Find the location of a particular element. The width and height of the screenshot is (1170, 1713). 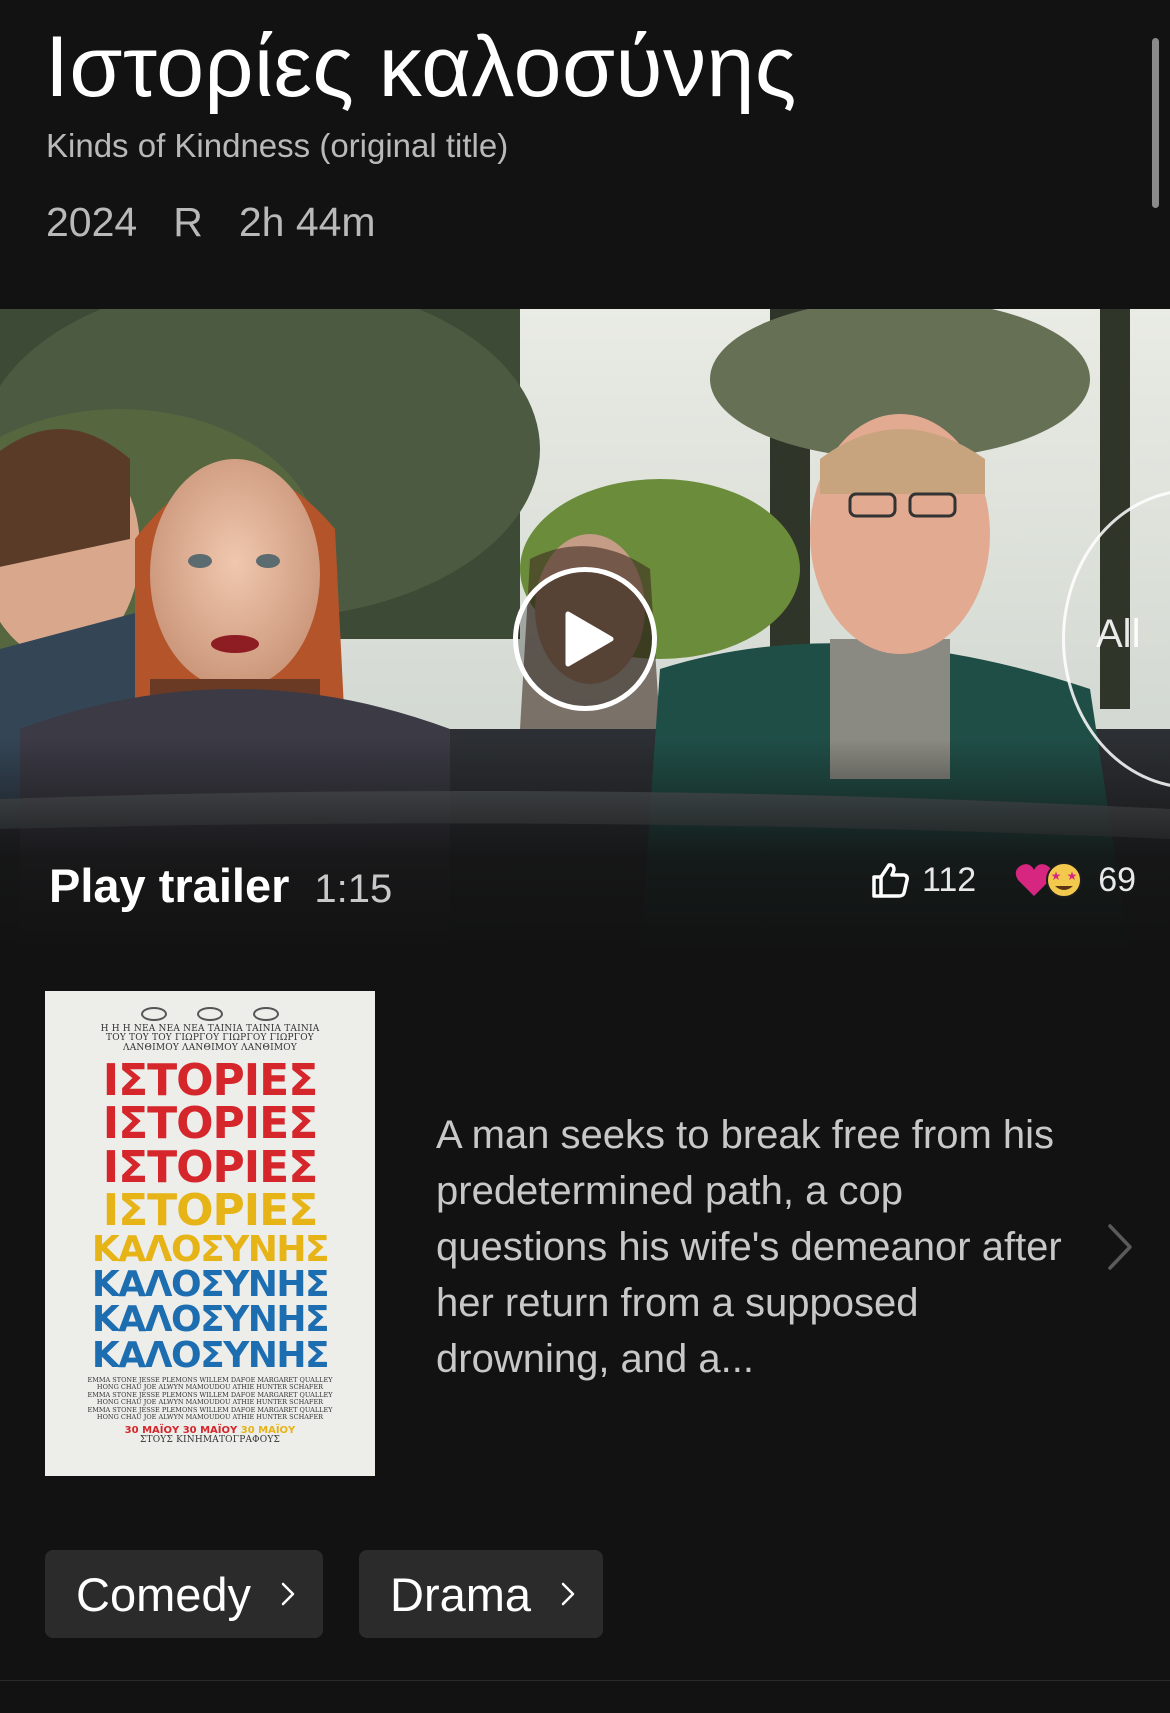

hero-gradient is located at coordinates (585, 846).